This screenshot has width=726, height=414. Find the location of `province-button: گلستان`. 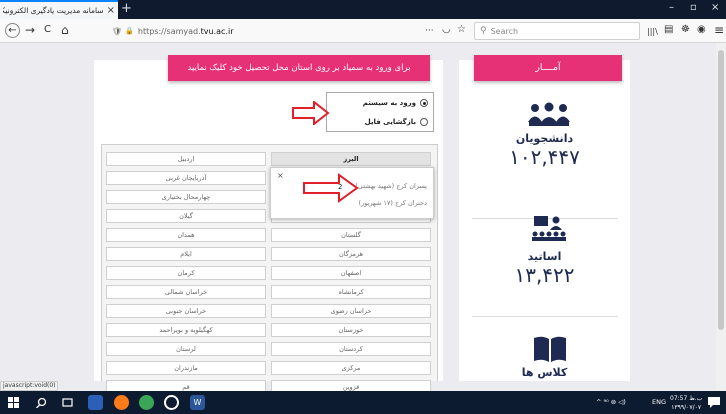

province-button: گلستان is located at coordinates (351, 235).